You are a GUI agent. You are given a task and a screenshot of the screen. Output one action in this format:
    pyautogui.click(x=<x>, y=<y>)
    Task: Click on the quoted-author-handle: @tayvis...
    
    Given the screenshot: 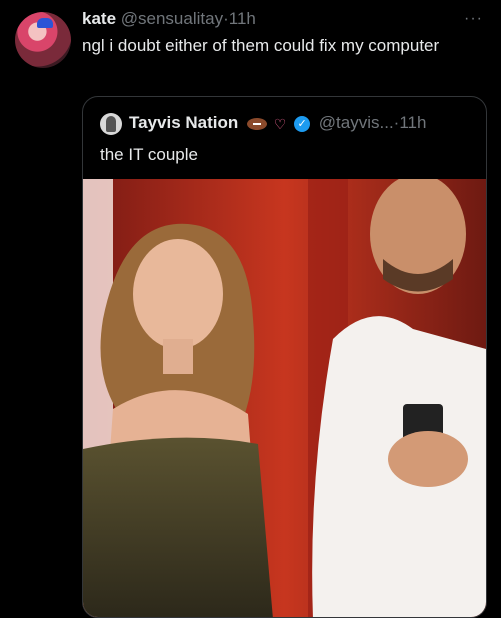 What is the action you would take?
    pyautogui.click(x=356, y=122)
    